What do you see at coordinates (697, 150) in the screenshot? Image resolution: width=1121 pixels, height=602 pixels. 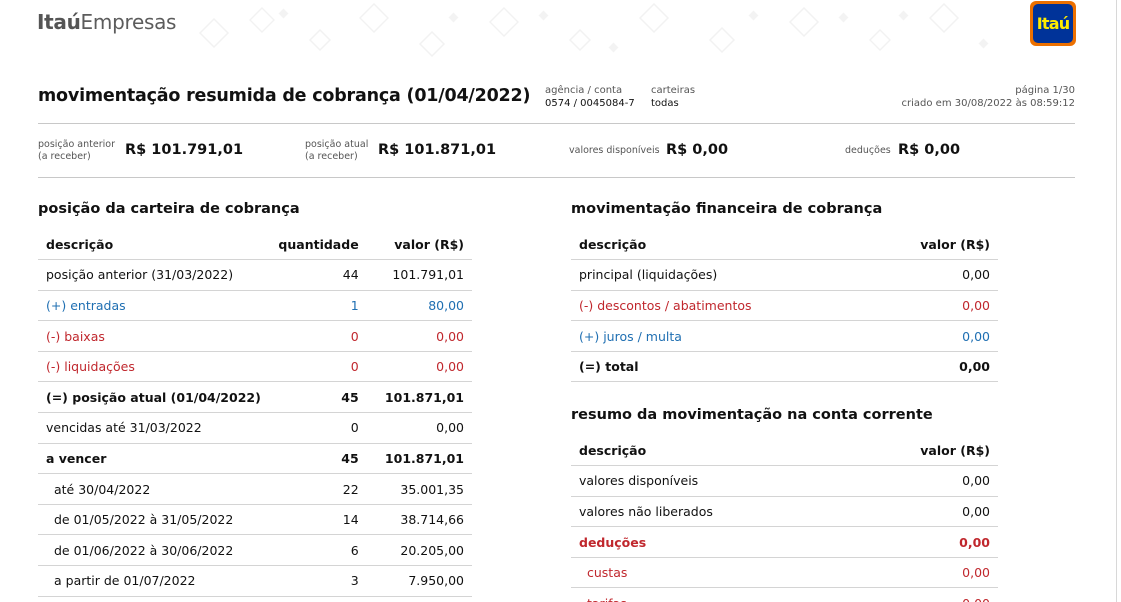 I see `valores-disponiveis-value: R$ 0,00` at bounding box center [697, 150].